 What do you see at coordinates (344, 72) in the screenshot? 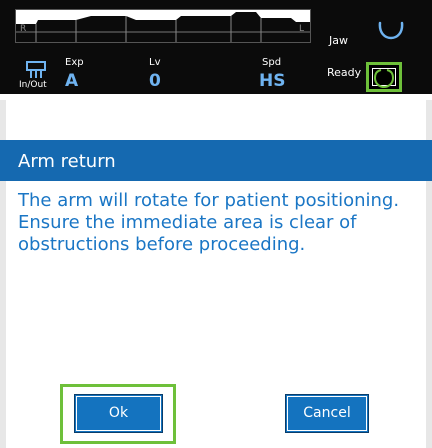
I see `ready-label: Ready` at bounding box center [344, 72].